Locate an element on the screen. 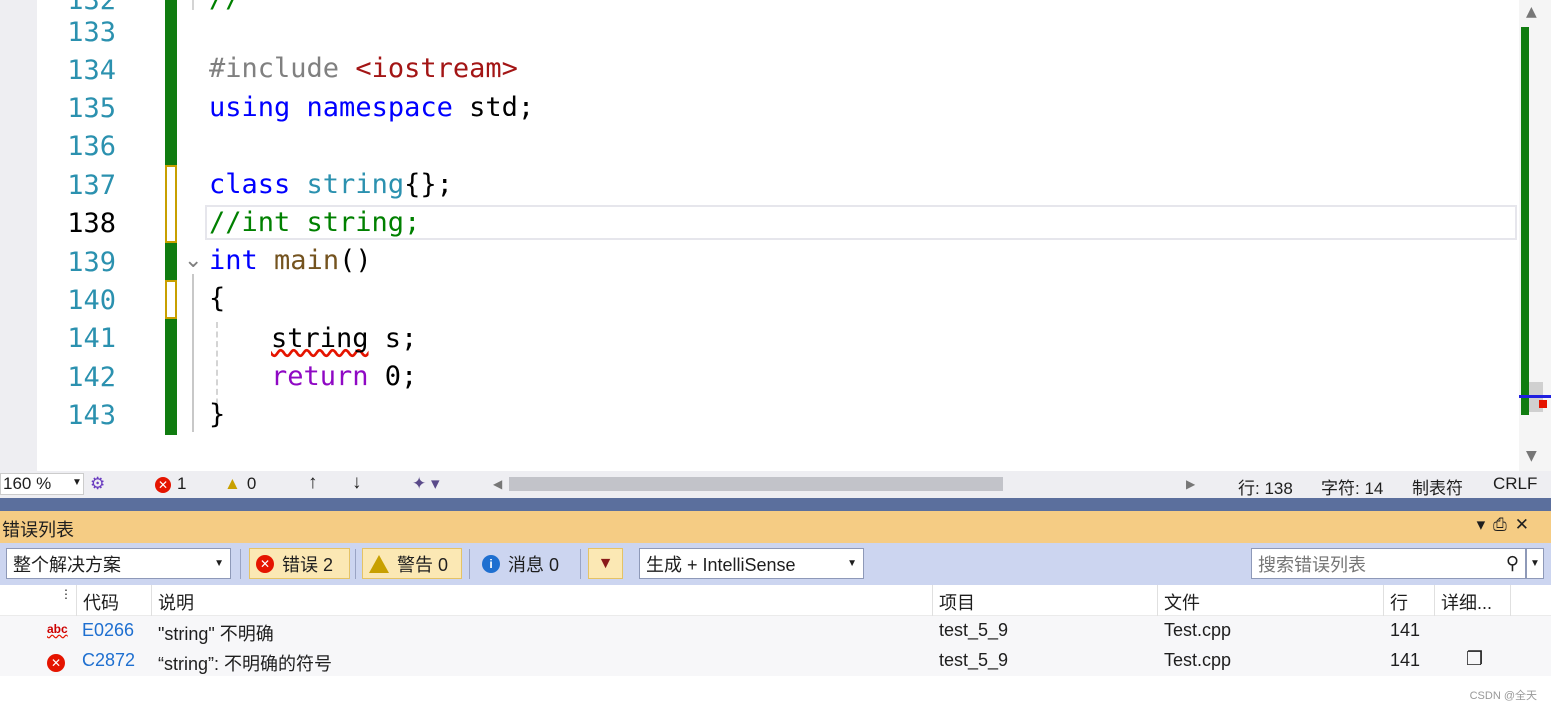  filter-icon: ▼ is located at coordinates (605, 563).